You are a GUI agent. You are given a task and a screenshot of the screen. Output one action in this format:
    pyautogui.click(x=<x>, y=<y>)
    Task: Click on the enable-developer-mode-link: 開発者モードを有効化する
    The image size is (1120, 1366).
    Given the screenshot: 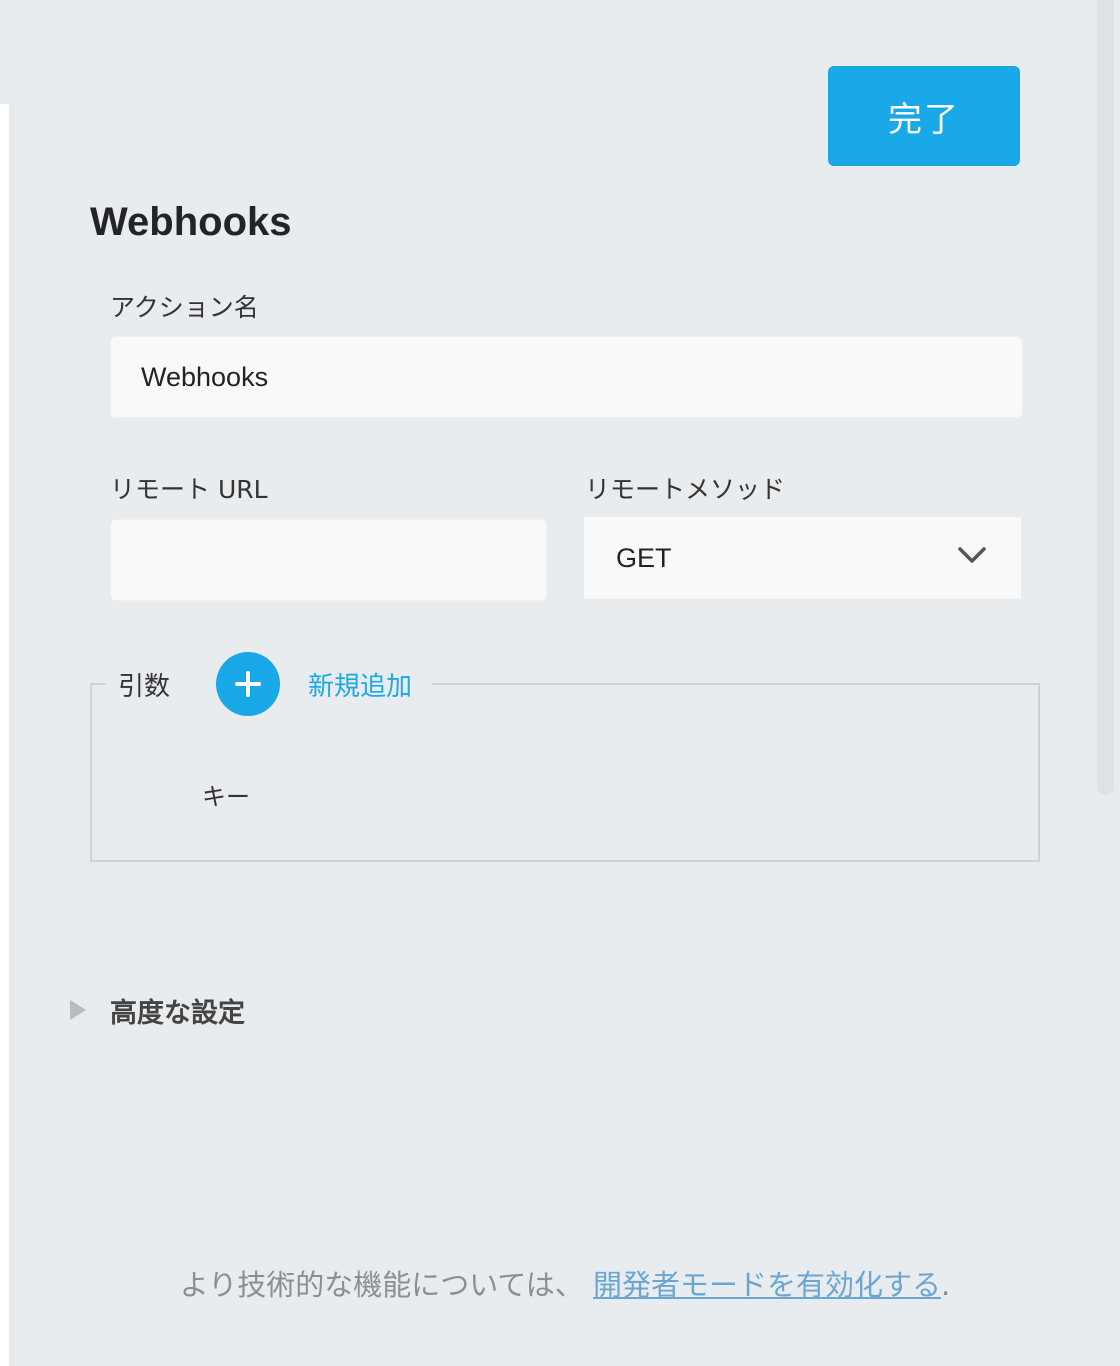 What is the action you would take?
    pyautogui.click(x=767, y=1285)
    